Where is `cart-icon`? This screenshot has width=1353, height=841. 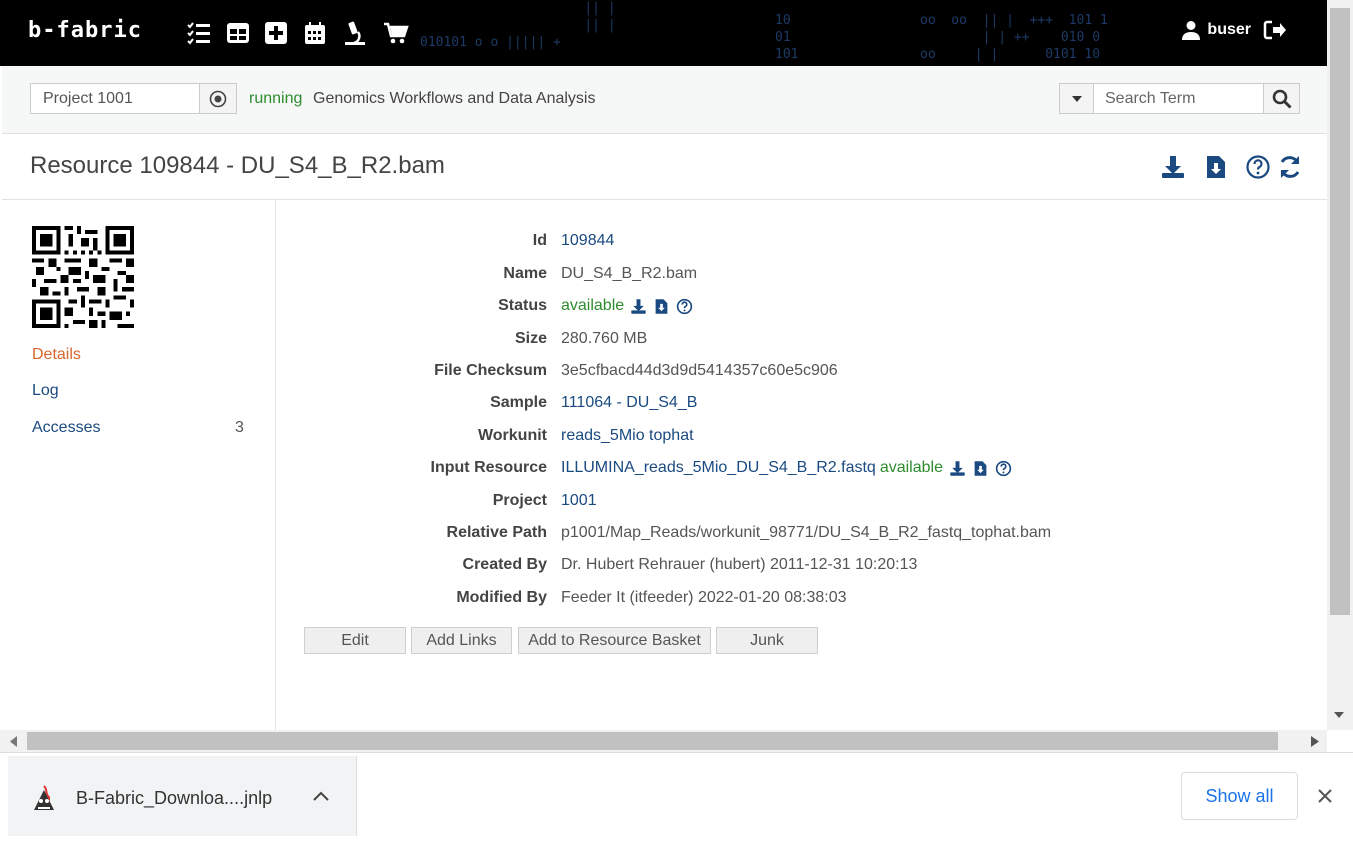 cart-icon is located at coordinates (396, 33).